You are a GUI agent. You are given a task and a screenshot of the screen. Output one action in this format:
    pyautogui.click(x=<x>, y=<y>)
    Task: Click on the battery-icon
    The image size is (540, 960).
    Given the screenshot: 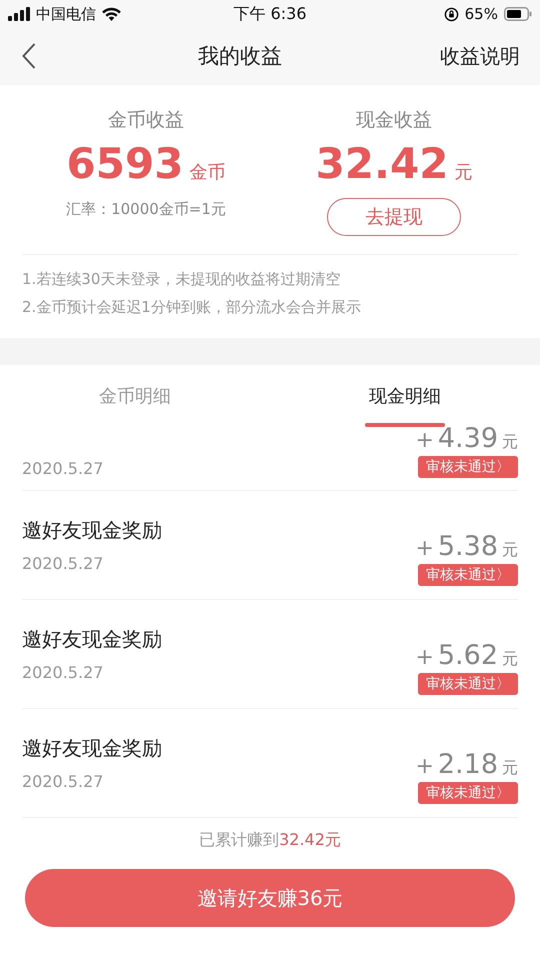 What is the action you would take?
    pyautogui.click(x=518, y=14)
    